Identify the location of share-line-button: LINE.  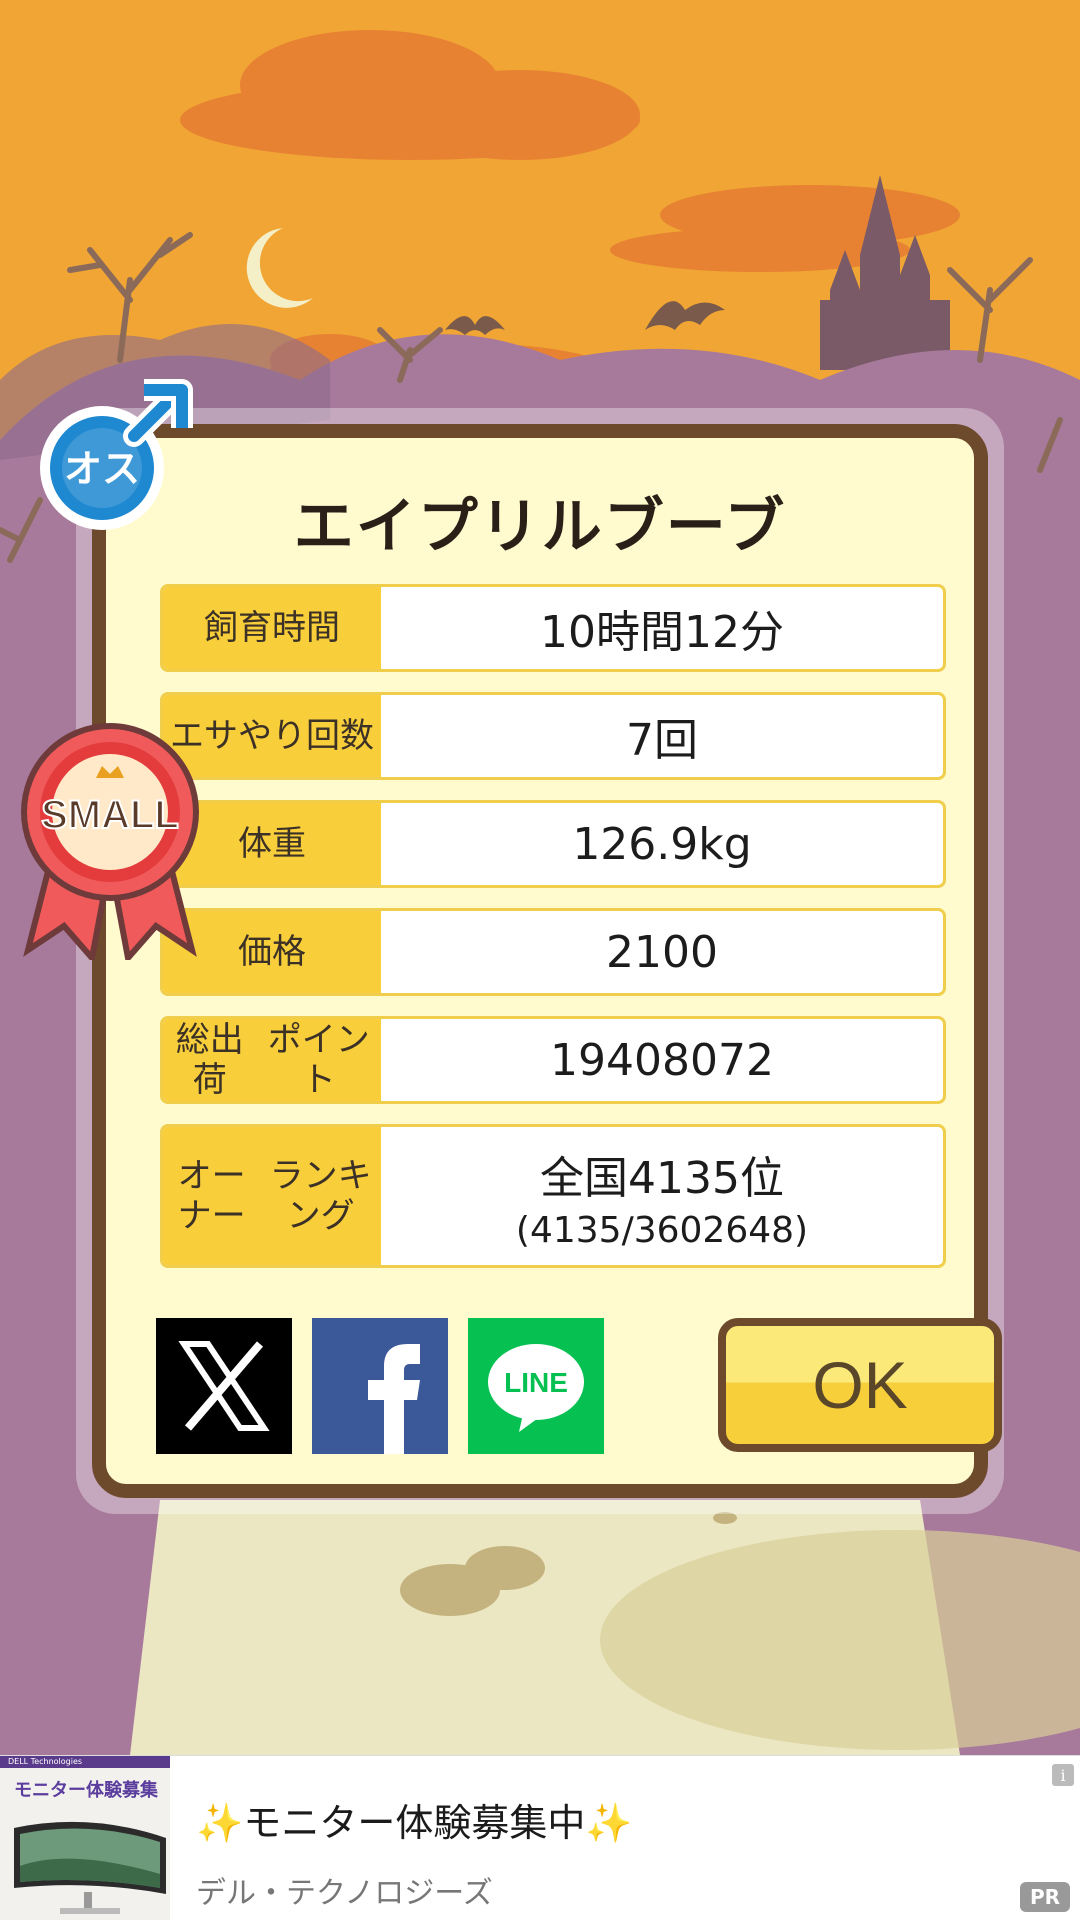
(536, 1386).